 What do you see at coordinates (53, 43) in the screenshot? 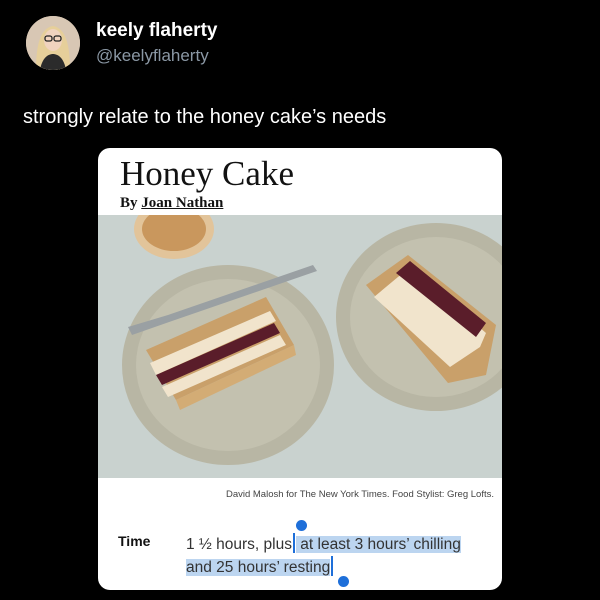
I see `avatar` at bounding box center [53, 43].